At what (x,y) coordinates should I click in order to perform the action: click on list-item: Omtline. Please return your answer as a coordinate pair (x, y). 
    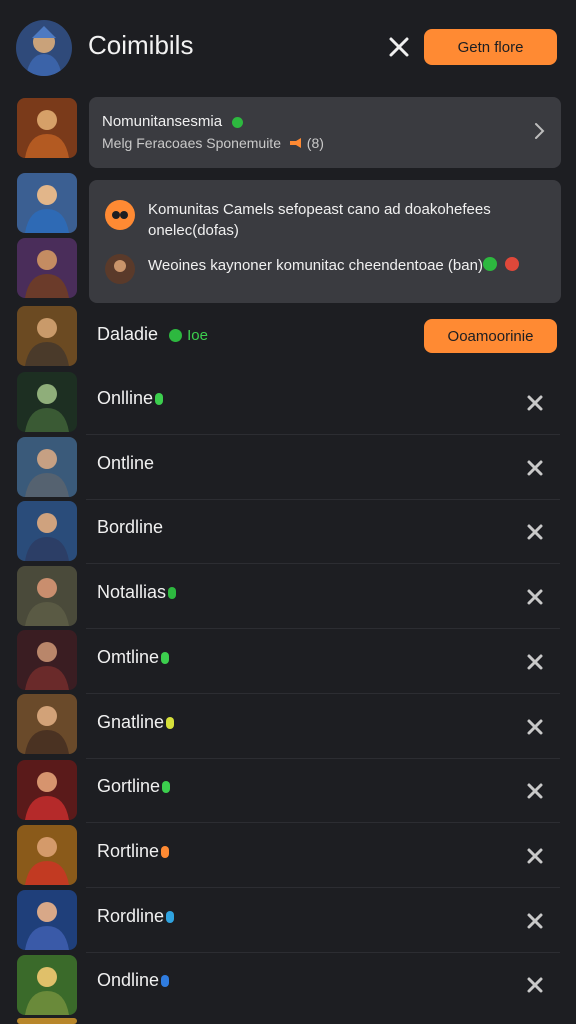
    Looking at the image, I should click on (133, 657).